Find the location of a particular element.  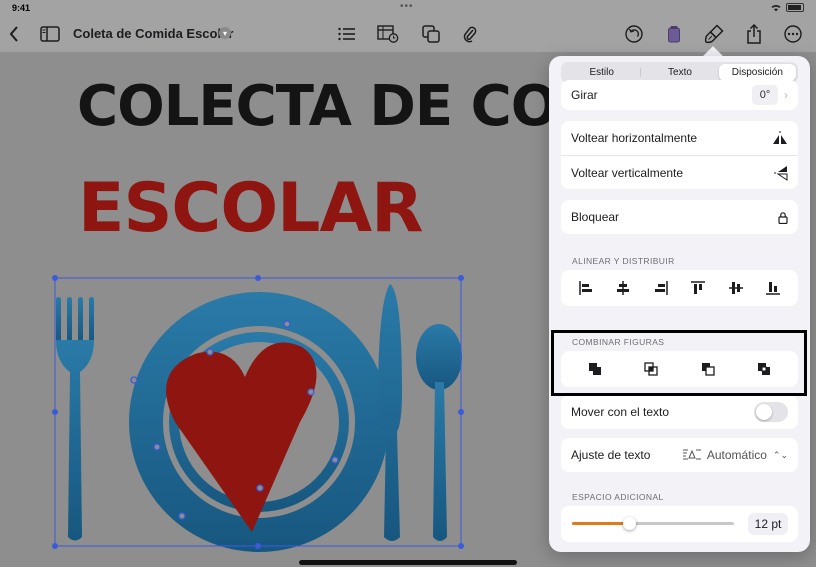

flip-horizontal-icon is located at coordinates (780, 137).